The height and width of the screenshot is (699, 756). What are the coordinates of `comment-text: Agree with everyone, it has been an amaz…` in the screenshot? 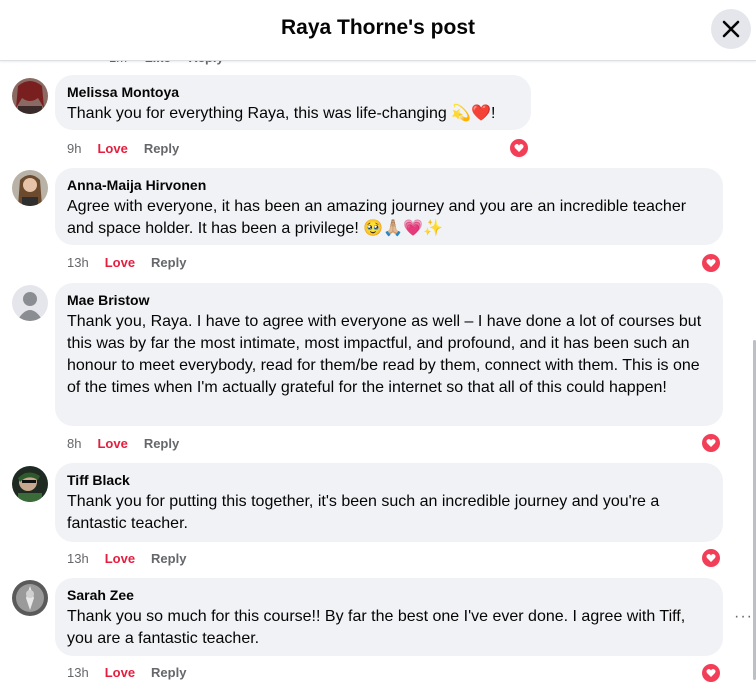 It's located at (377, 217).